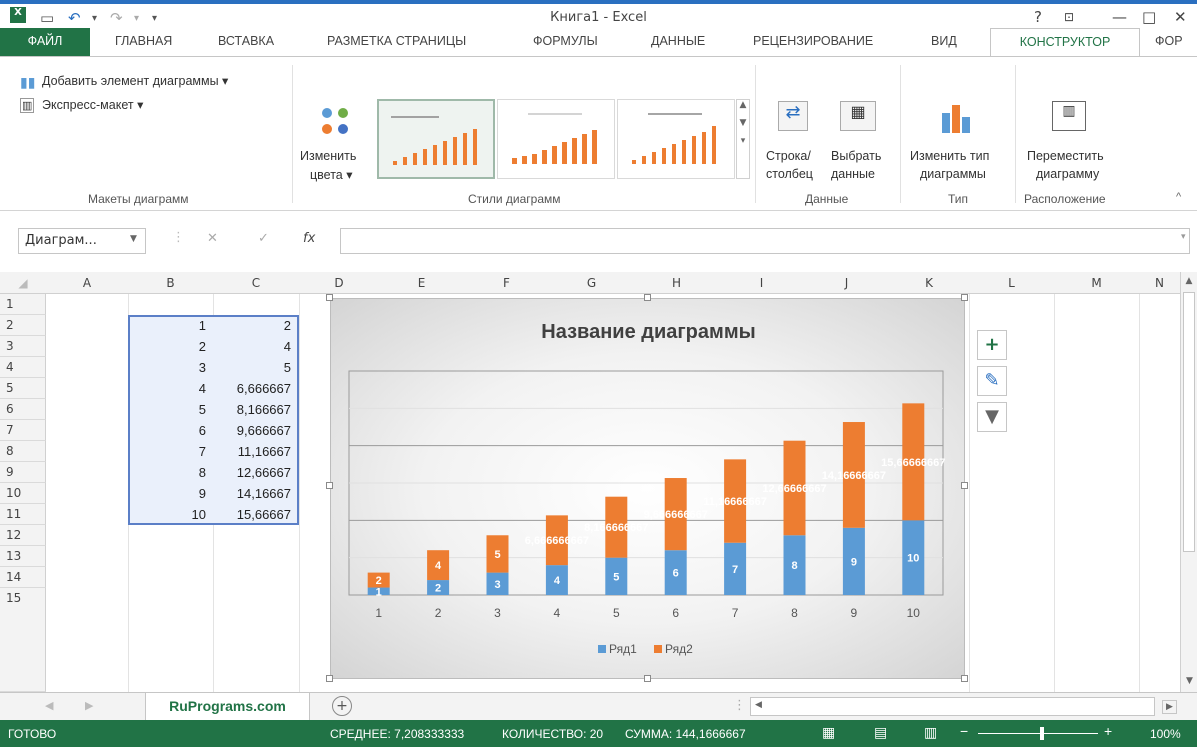 This screenshot has height=747, width=1197. I want to click on tab-file: ФАЙЛ, so click(45, 42).